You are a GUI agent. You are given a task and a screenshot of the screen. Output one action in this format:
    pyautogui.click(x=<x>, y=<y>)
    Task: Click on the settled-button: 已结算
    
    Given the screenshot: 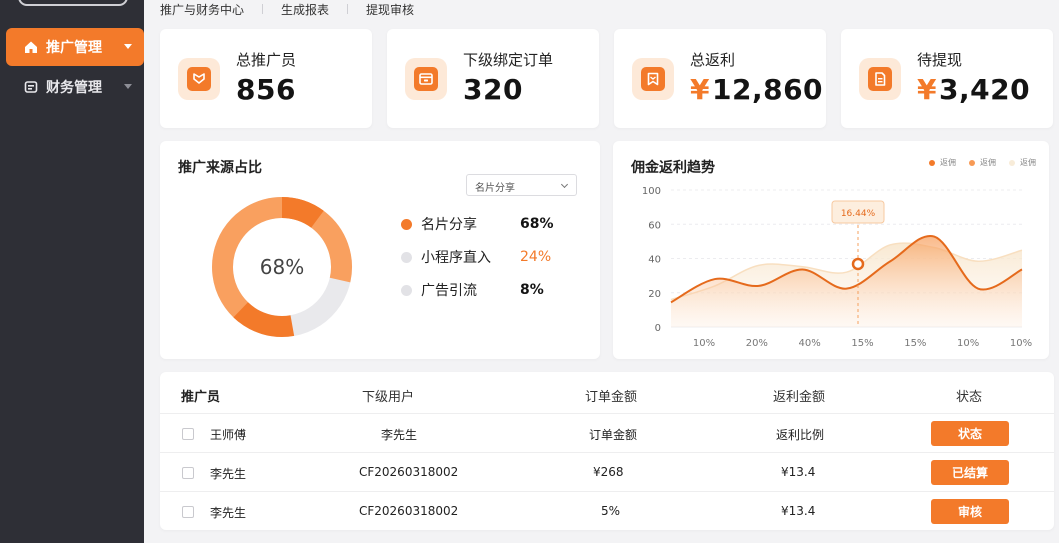 What is the action you would take?
    pyautogui.click(x=970, y=472)
    